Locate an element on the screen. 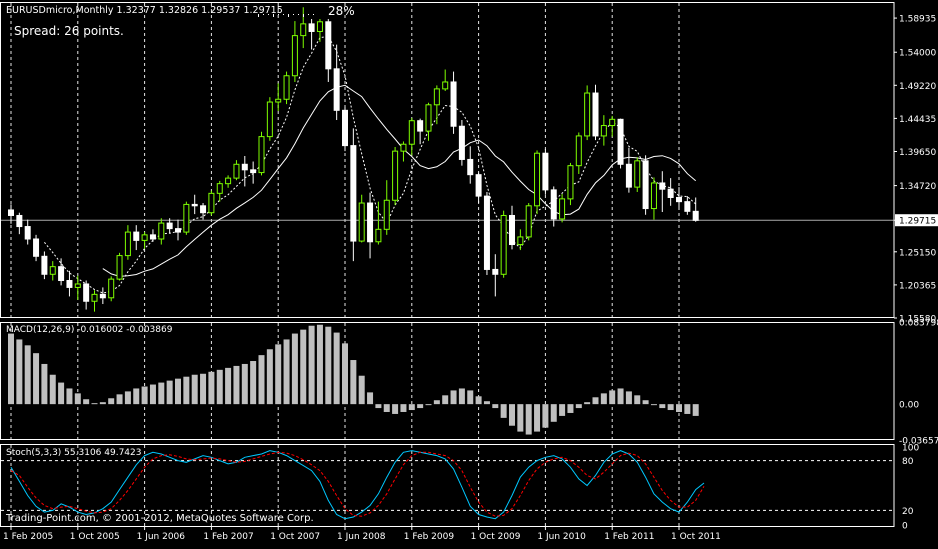  price-axis-label: 1.34720 is located at coordinates (917, 187).